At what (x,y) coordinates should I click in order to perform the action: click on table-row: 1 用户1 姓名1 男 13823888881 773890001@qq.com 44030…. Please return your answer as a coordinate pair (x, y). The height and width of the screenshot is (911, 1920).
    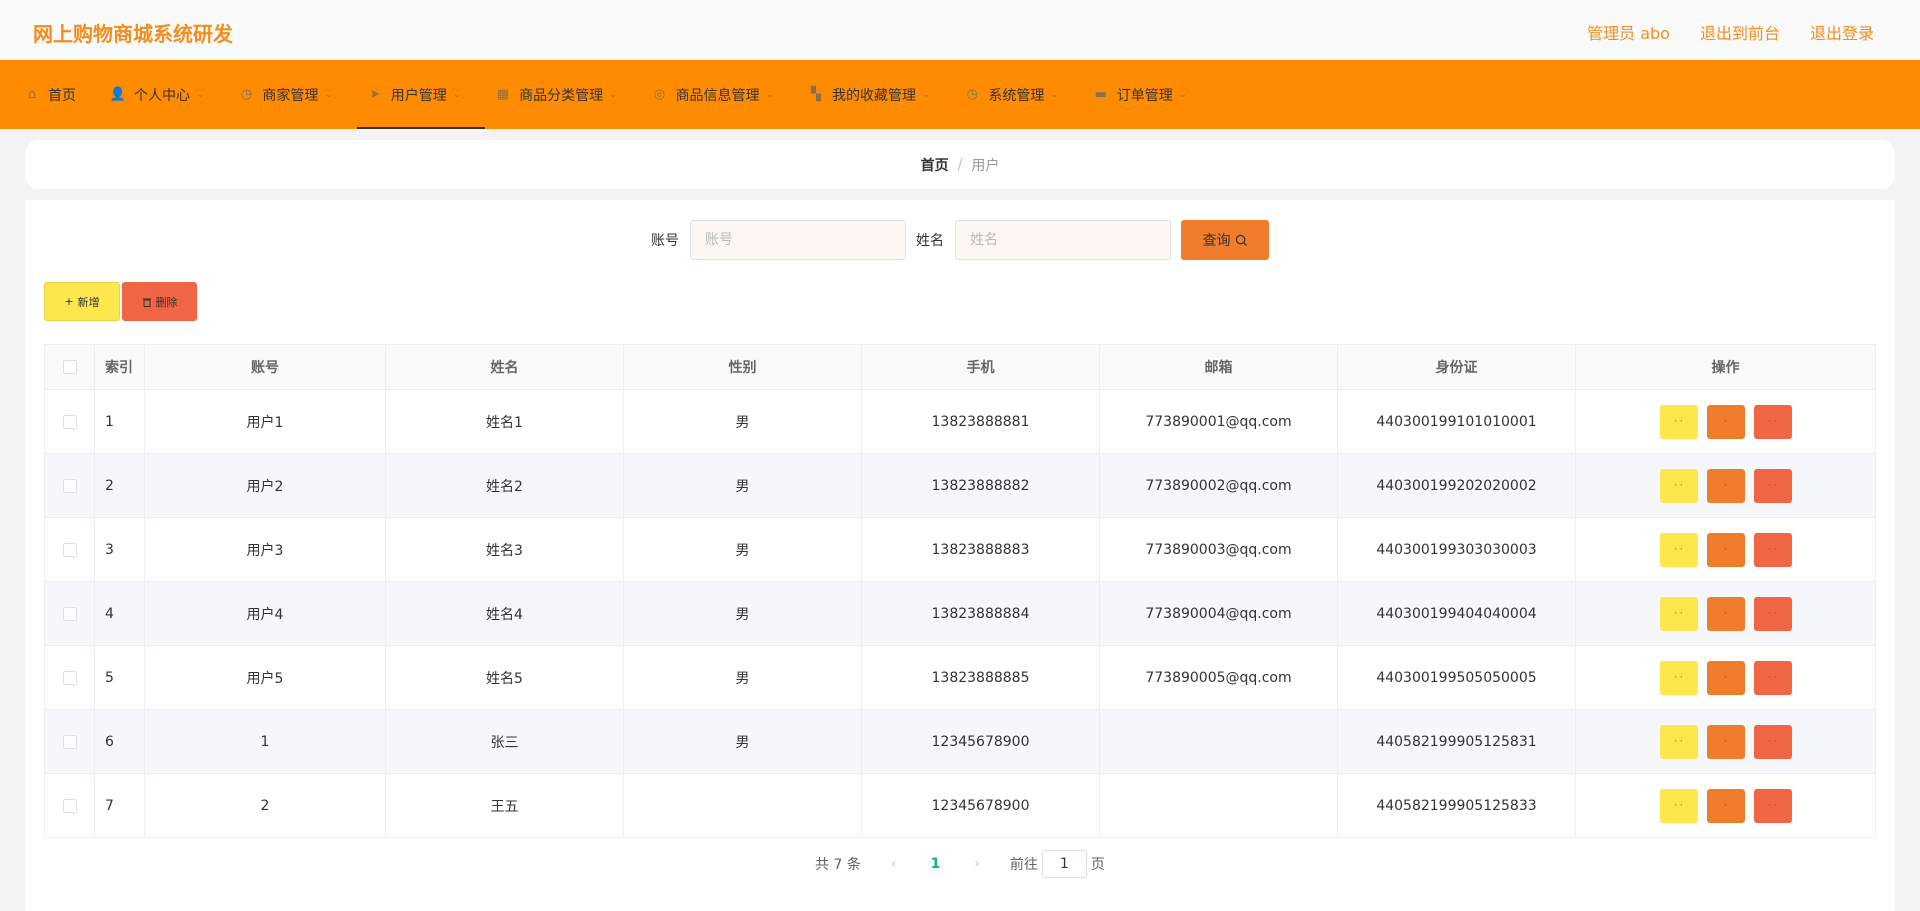
    Looking at the image, I should click on (960, 421).